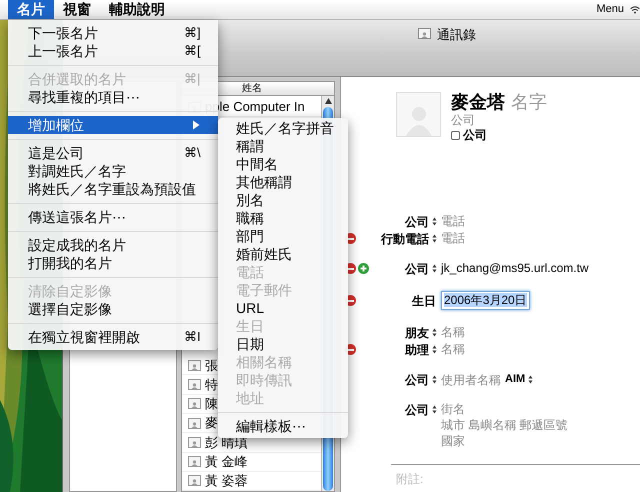 The image size is (640, 492). Describe the element at coordinates (499, 120) in the screenshot. I see `company-placeholder: 公司` at that location.